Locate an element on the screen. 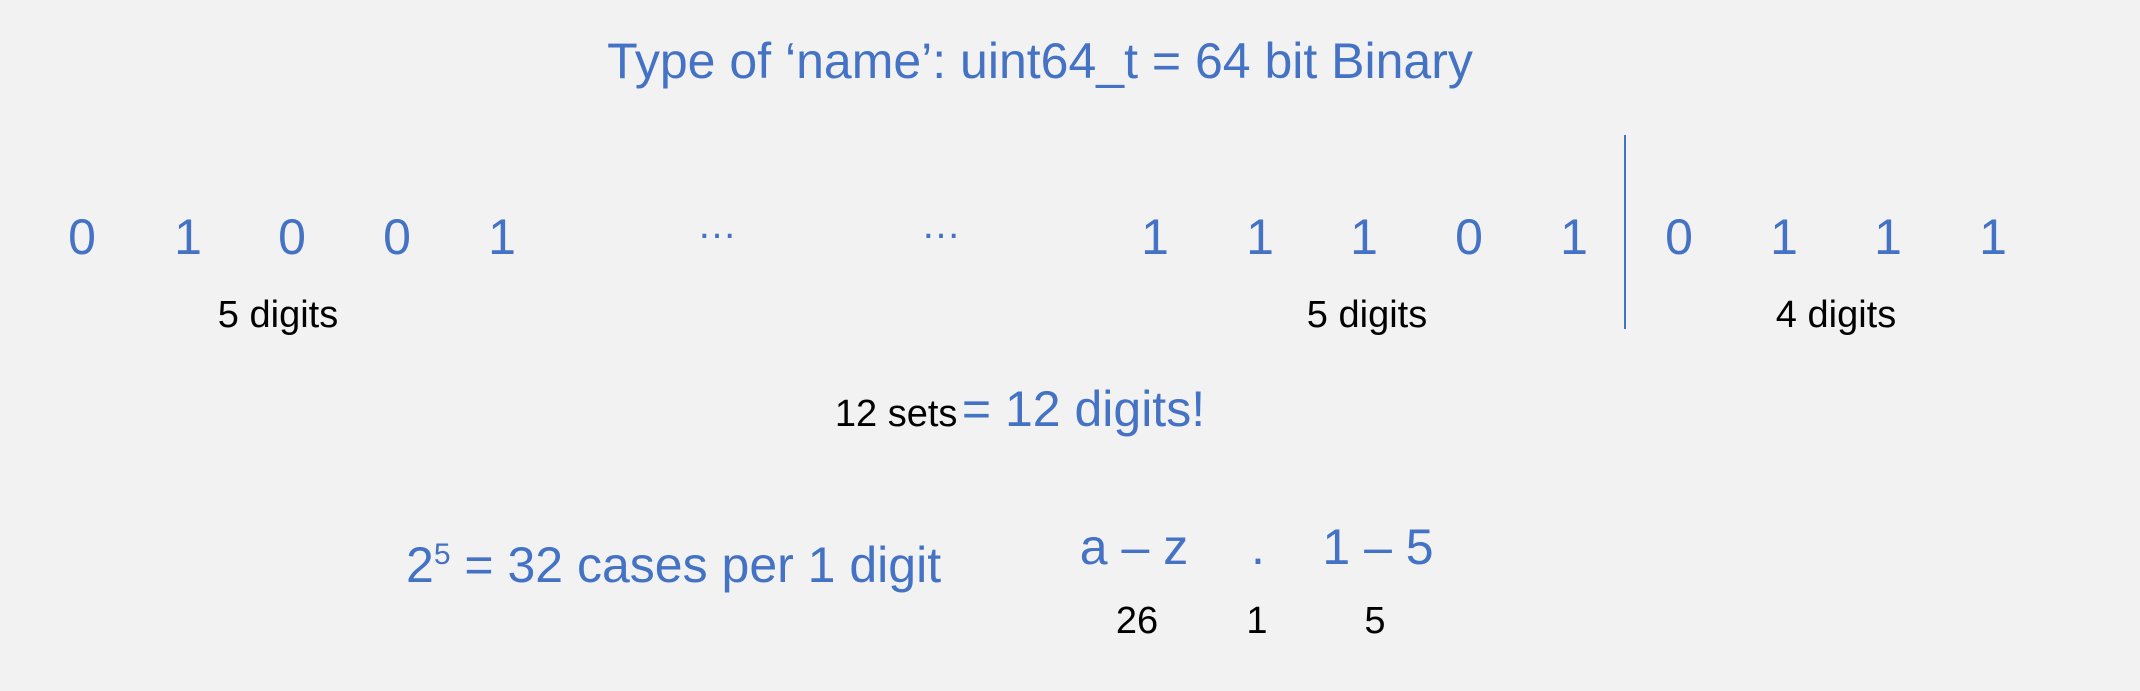  page-title: Type of ‘name’: uint64_t = 64 bit Binary is located at coordinates (1040, 61).